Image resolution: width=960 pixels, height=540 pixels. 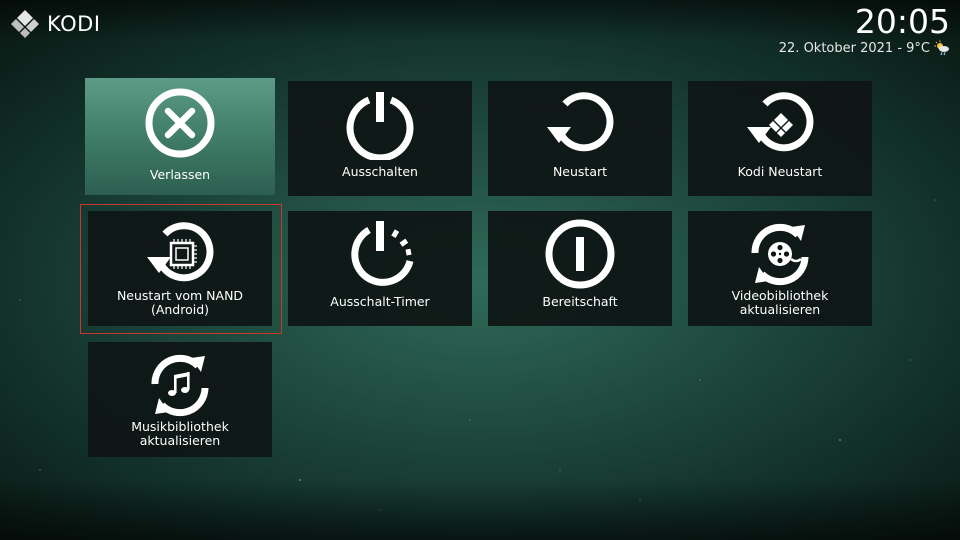 What do you see at coordinates (380, 254) in the screenshot?
I see `timer-power-icon` at bounding box center [380, 254].